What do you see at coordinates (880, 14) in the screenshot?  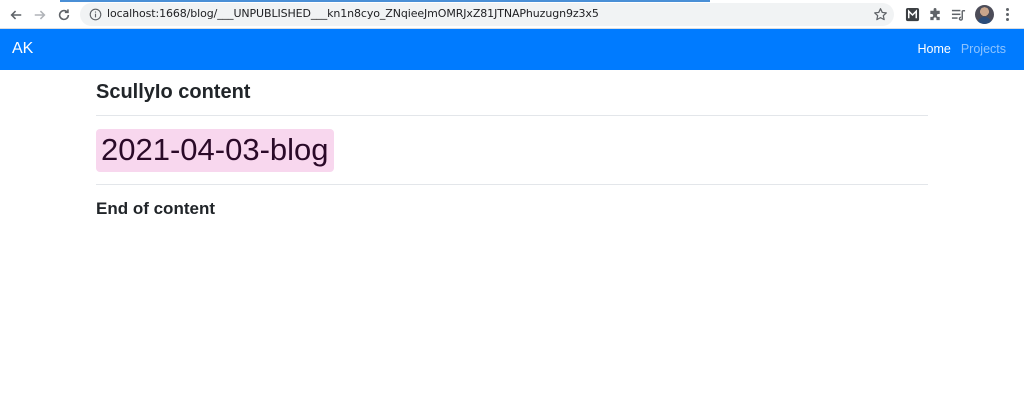 I see `star-icon` at bounding box center [880, 14].